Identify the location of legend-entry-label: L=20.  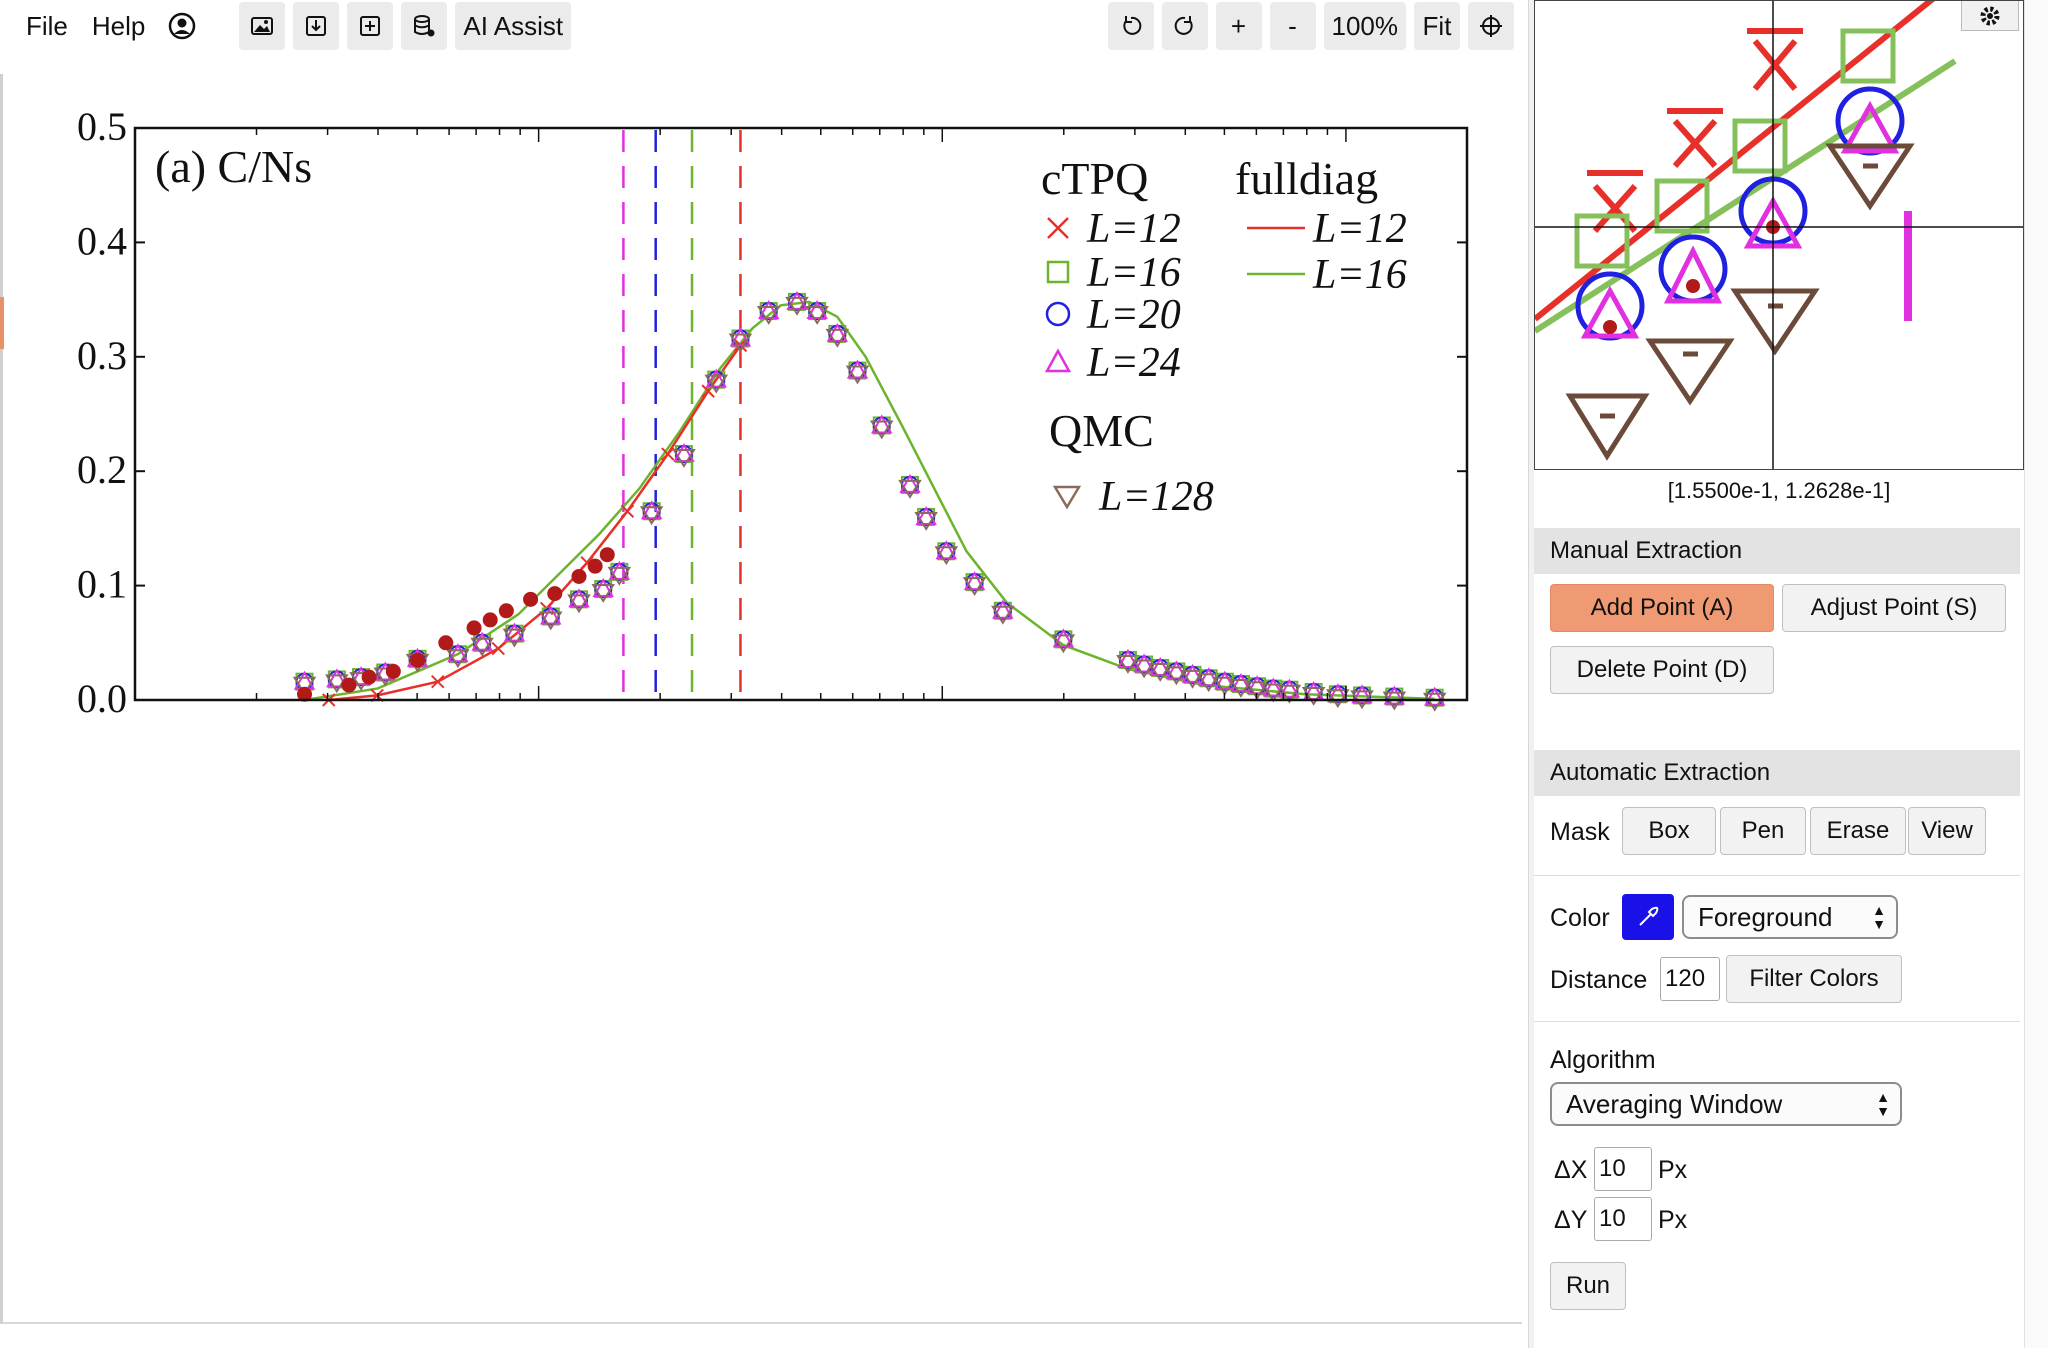
(1133, 315).